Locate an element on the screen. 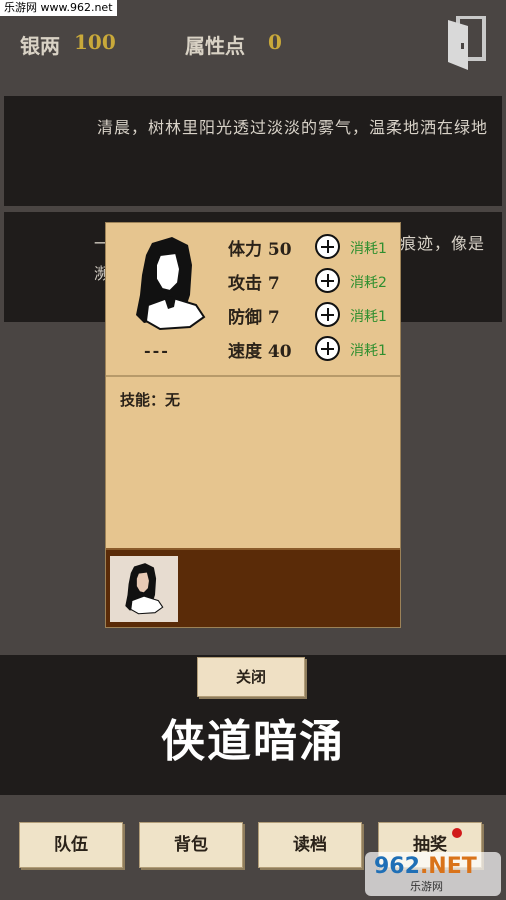 This screenshot has height=900, width=506. watermark-sub-text: 乐游网 is located at coordinates (426, 886).